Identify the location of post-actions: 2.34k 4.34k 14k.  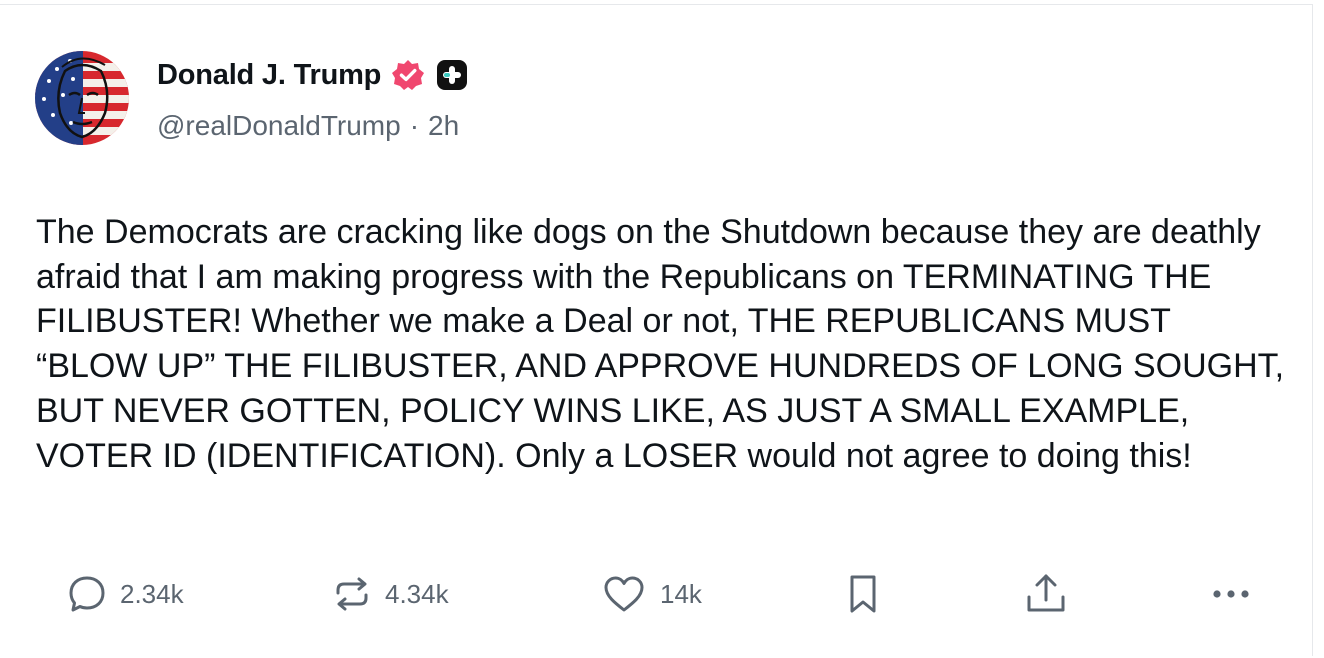
(656, 594).